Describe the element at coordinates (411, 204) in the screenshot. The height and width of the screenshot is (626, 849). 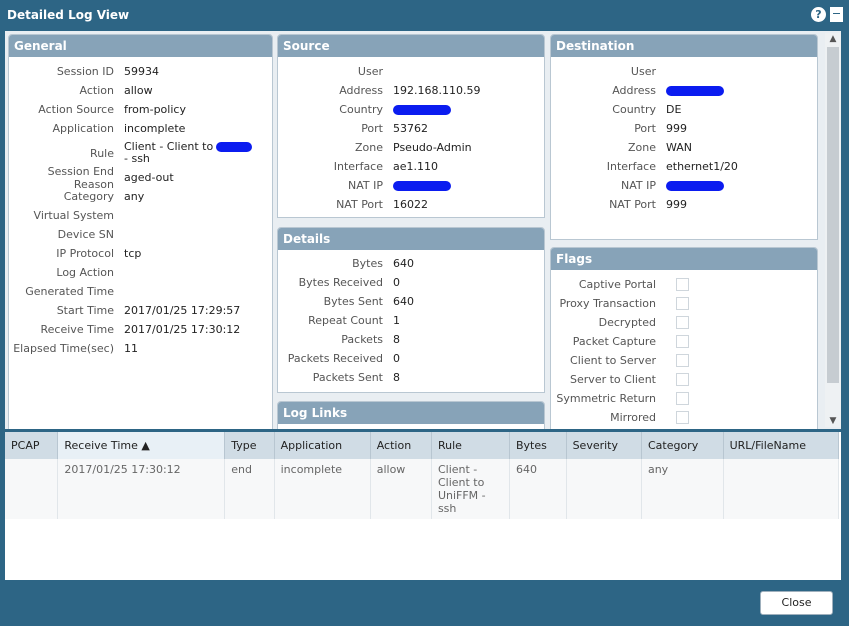
I see `source-row: NAT Port 16022` at that location.